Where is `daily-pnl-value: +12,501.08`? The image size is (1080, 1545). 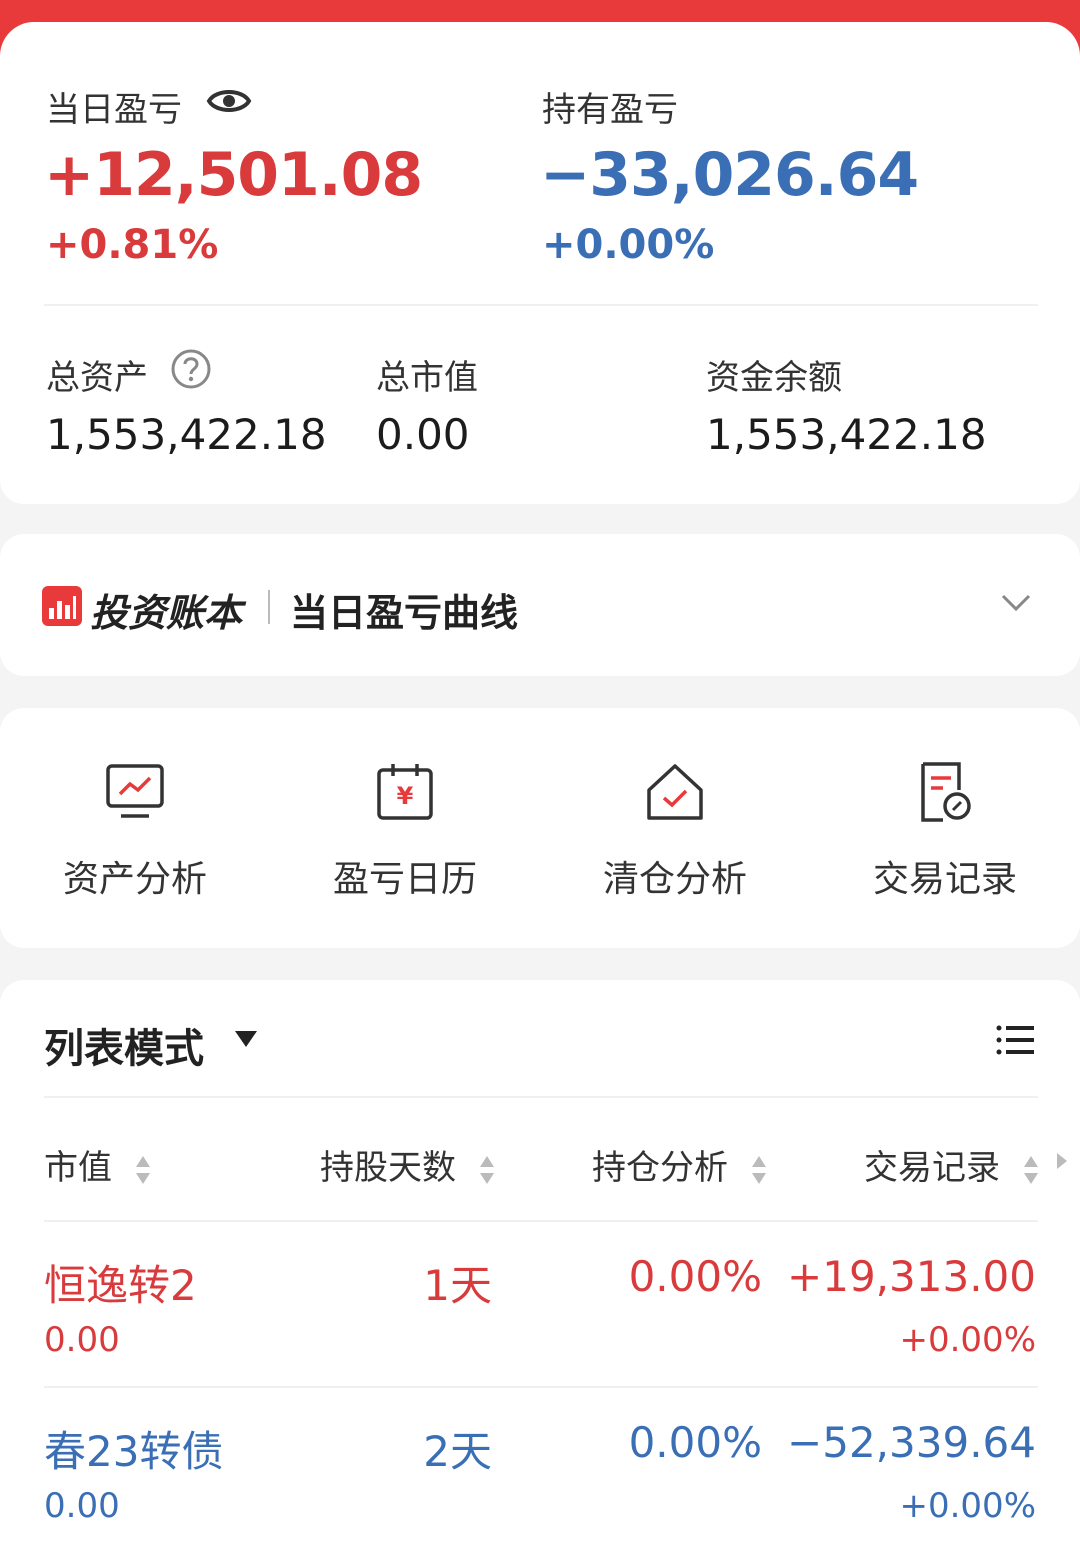
daily-pnl-value: +12,501.08 is located at coordinates (233, 175).